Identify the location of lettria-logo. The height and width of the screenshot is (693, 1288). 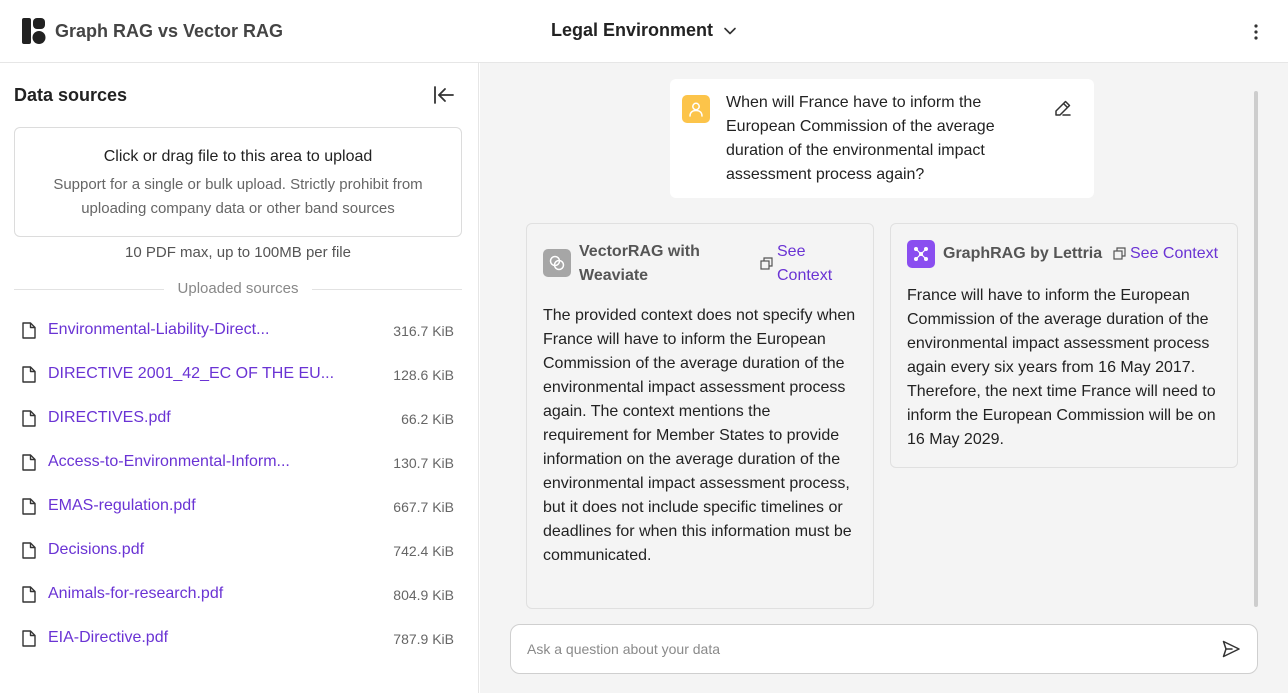
(921, 254).